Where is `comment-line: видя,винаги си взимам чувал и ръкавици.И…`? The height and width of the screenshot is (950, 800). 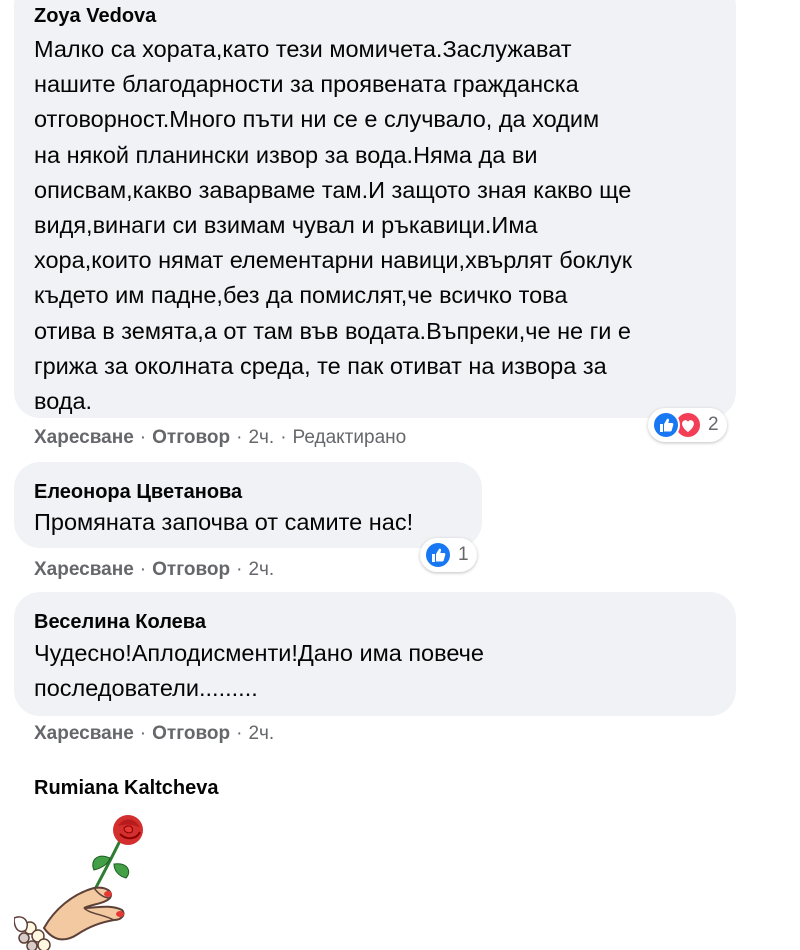
comment-line: видя,винаги си взимам чувал и ръкавици.И… is located at coordinates (286, 225).